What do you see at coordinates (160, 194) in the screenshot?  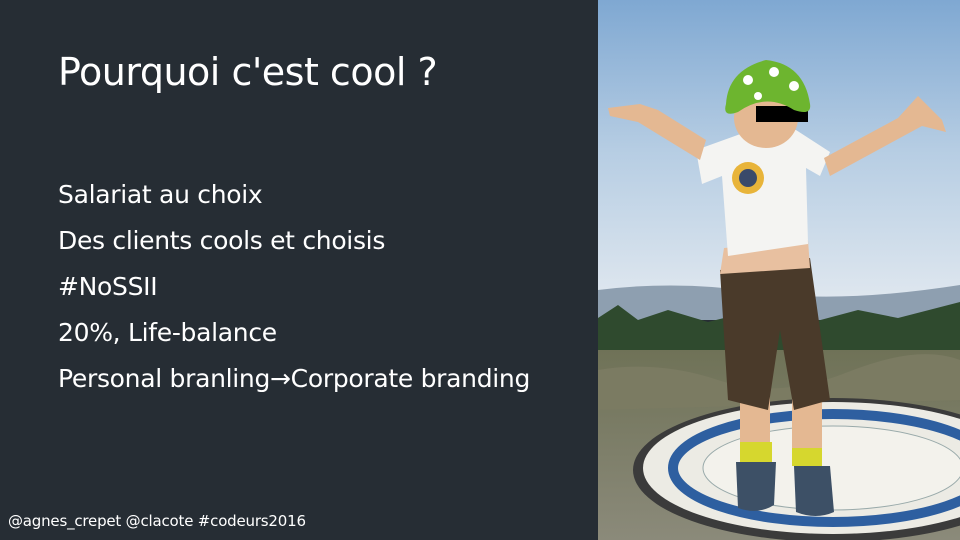 I see `bullet-item: Salariat au choix` at bounding box center [160, 194].